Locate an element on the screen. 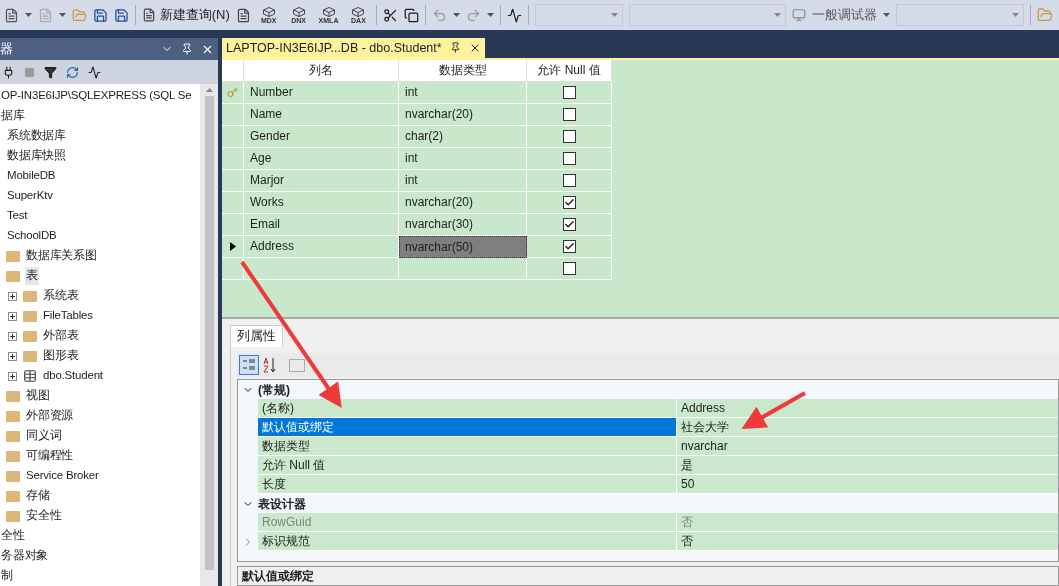 The width and height of the screenshot is (1059, 586). chart-icon is located at coordinates (515, 15).